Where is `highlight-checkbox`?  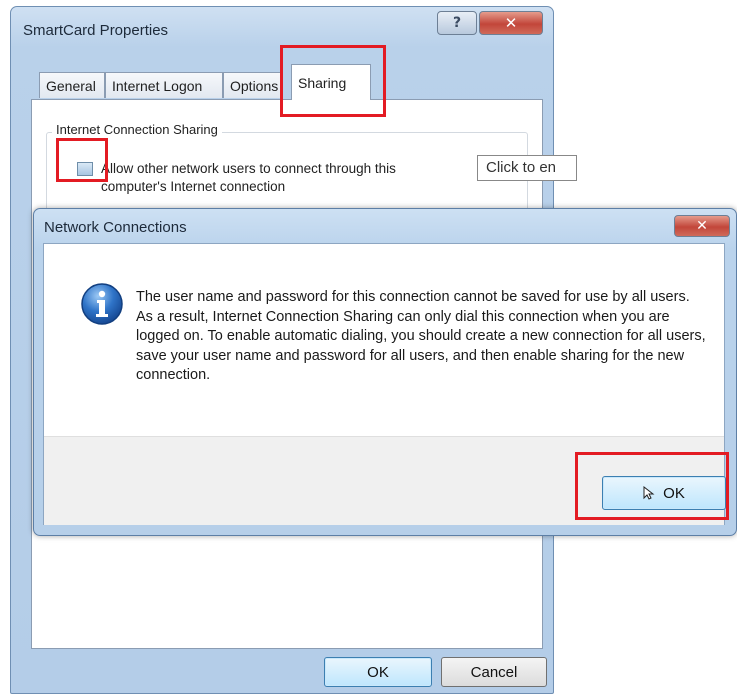
highlight-checkbox is located at coordinates (82, 160).